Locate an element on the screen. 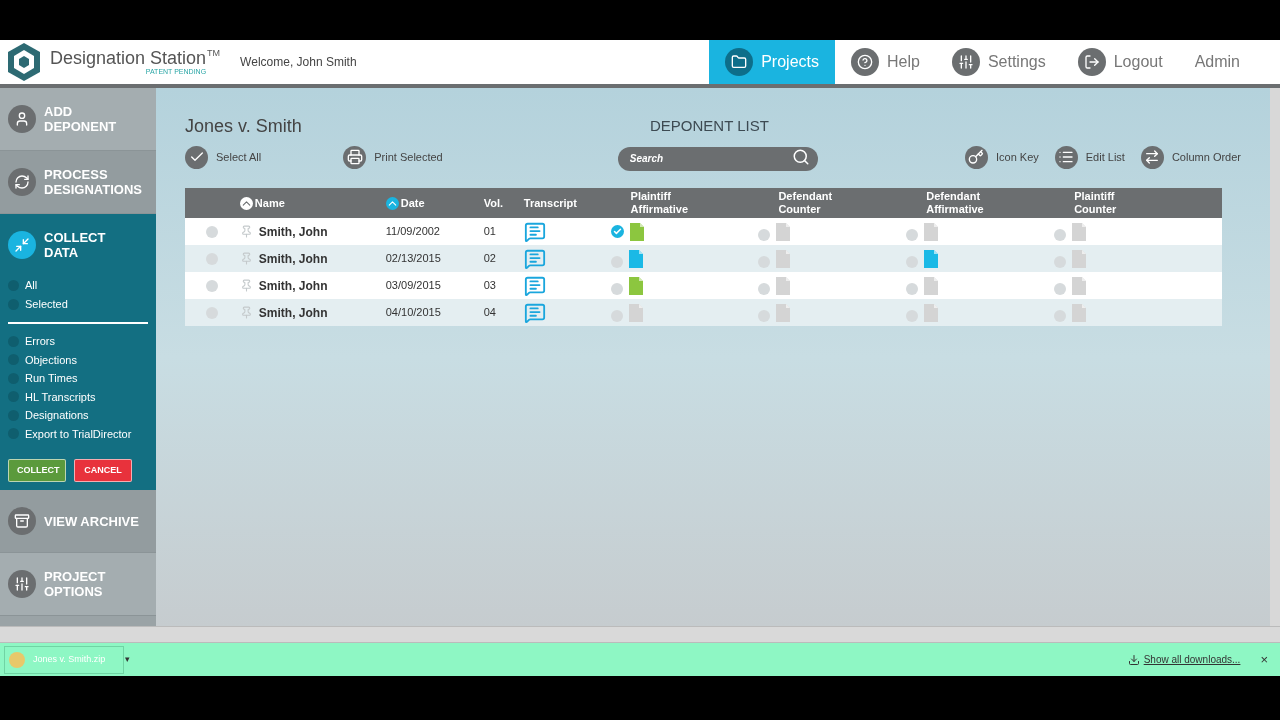 Image resolution: width=1280 pixels, height=720 pixels. nav-tab: Settings is located at coordinates (998, 62).